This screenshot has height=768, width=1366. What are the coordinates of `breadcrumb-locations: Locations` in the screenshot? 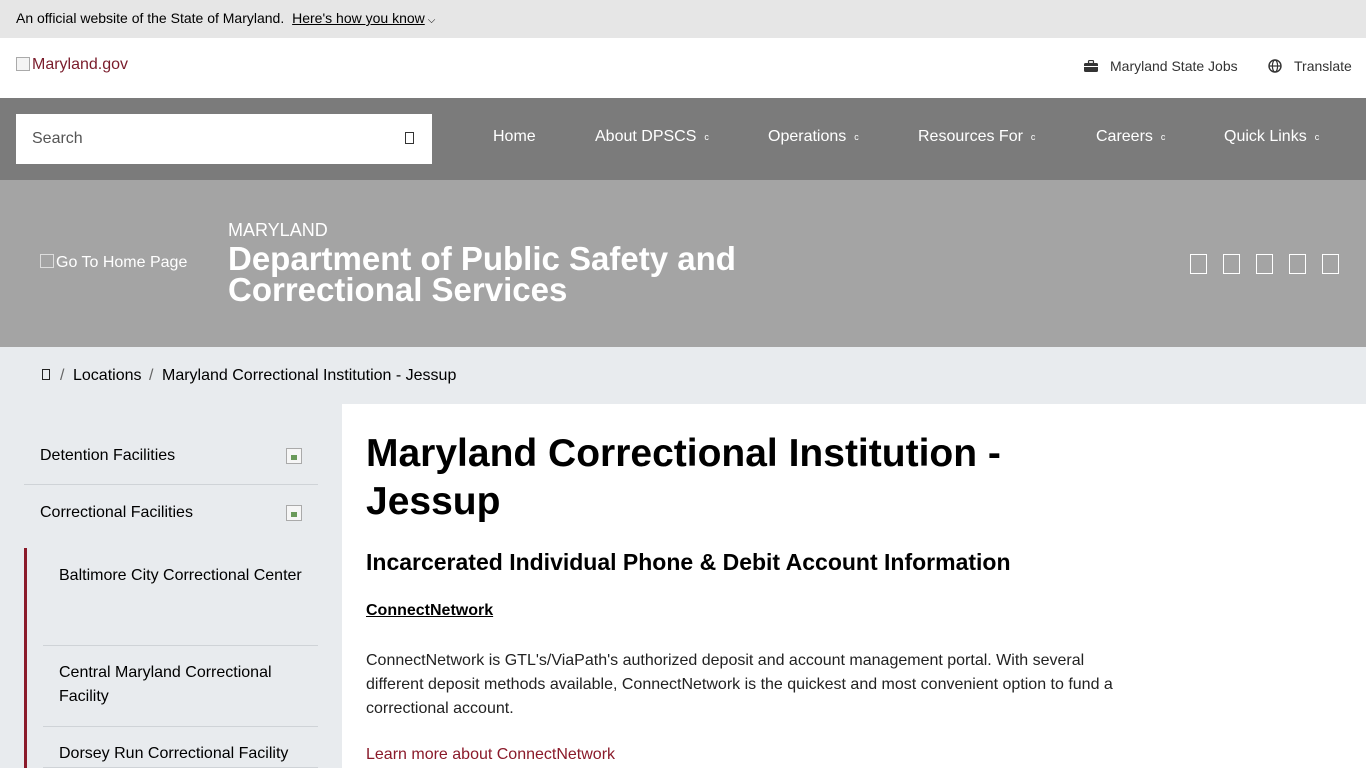 It's located at (107, 376).